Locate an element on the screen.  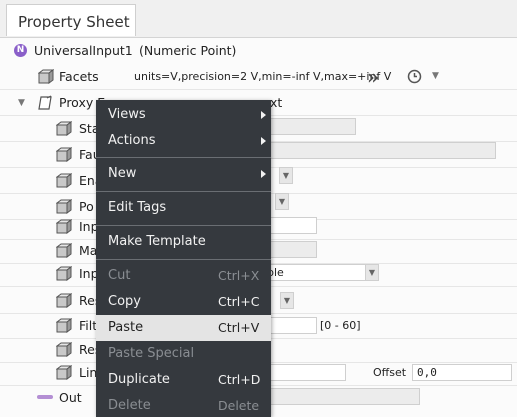
component-type: (Numeric Point) is located at coordinates (188, 50).